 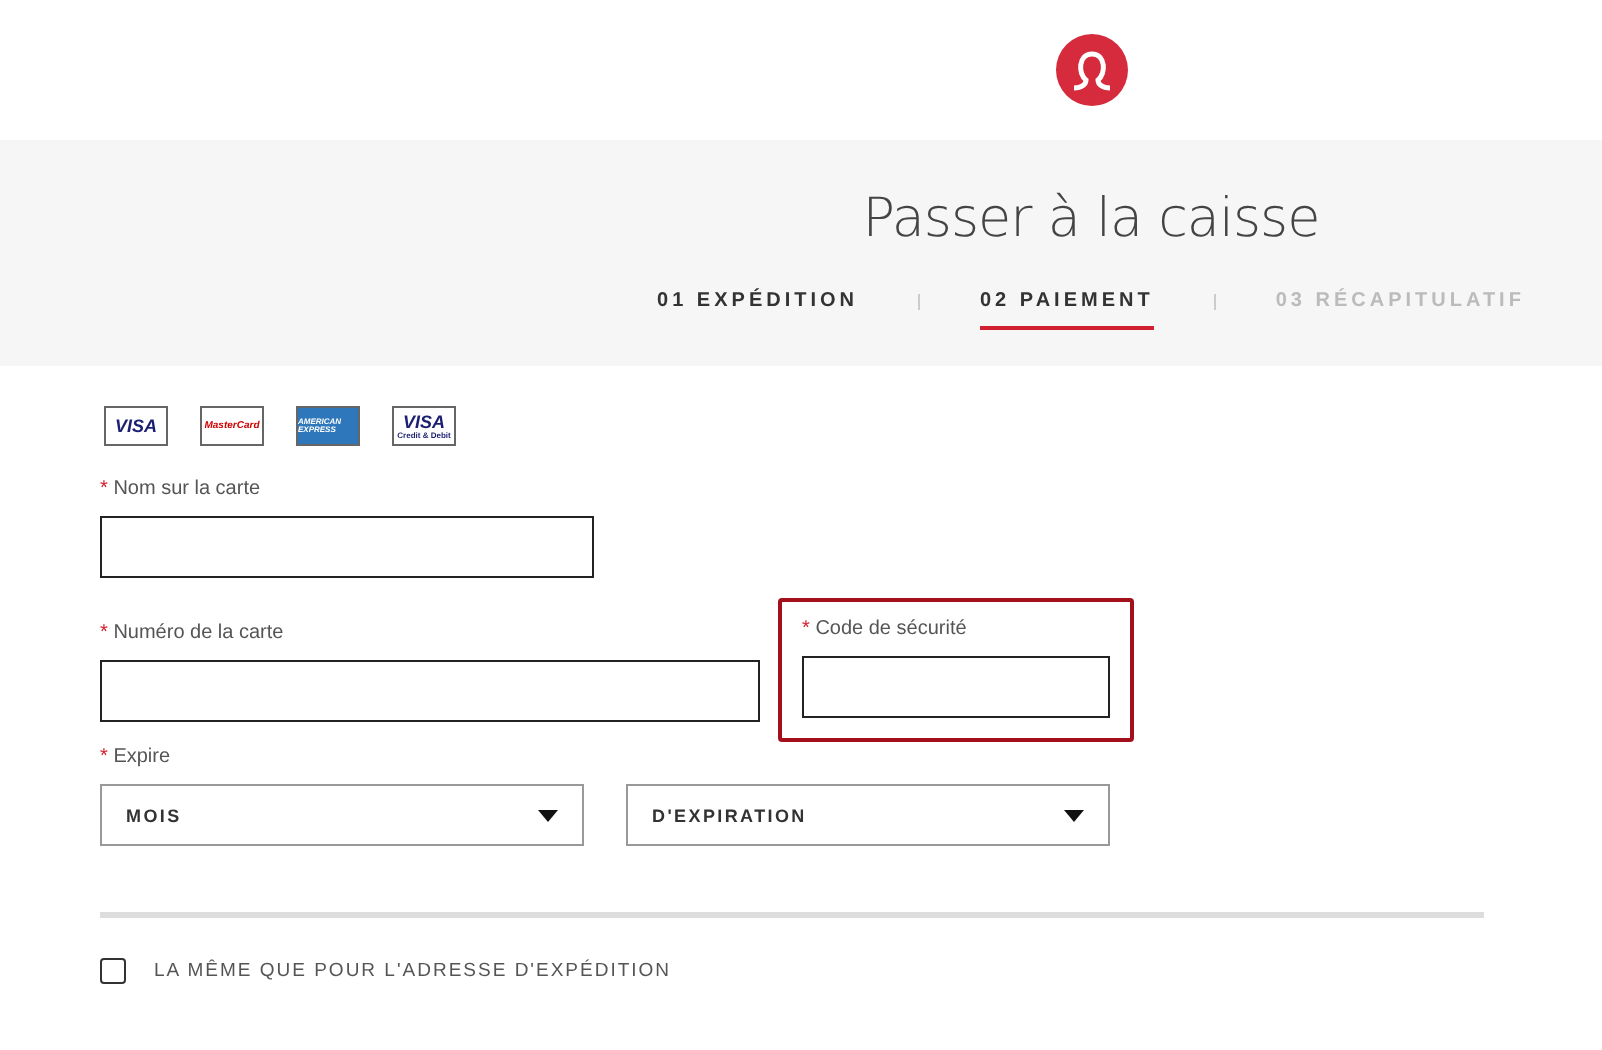 What do you see at coordinates (136, 426) in the screenshot?
I see `card-logo: VISA` at bounding box center [136, 426].